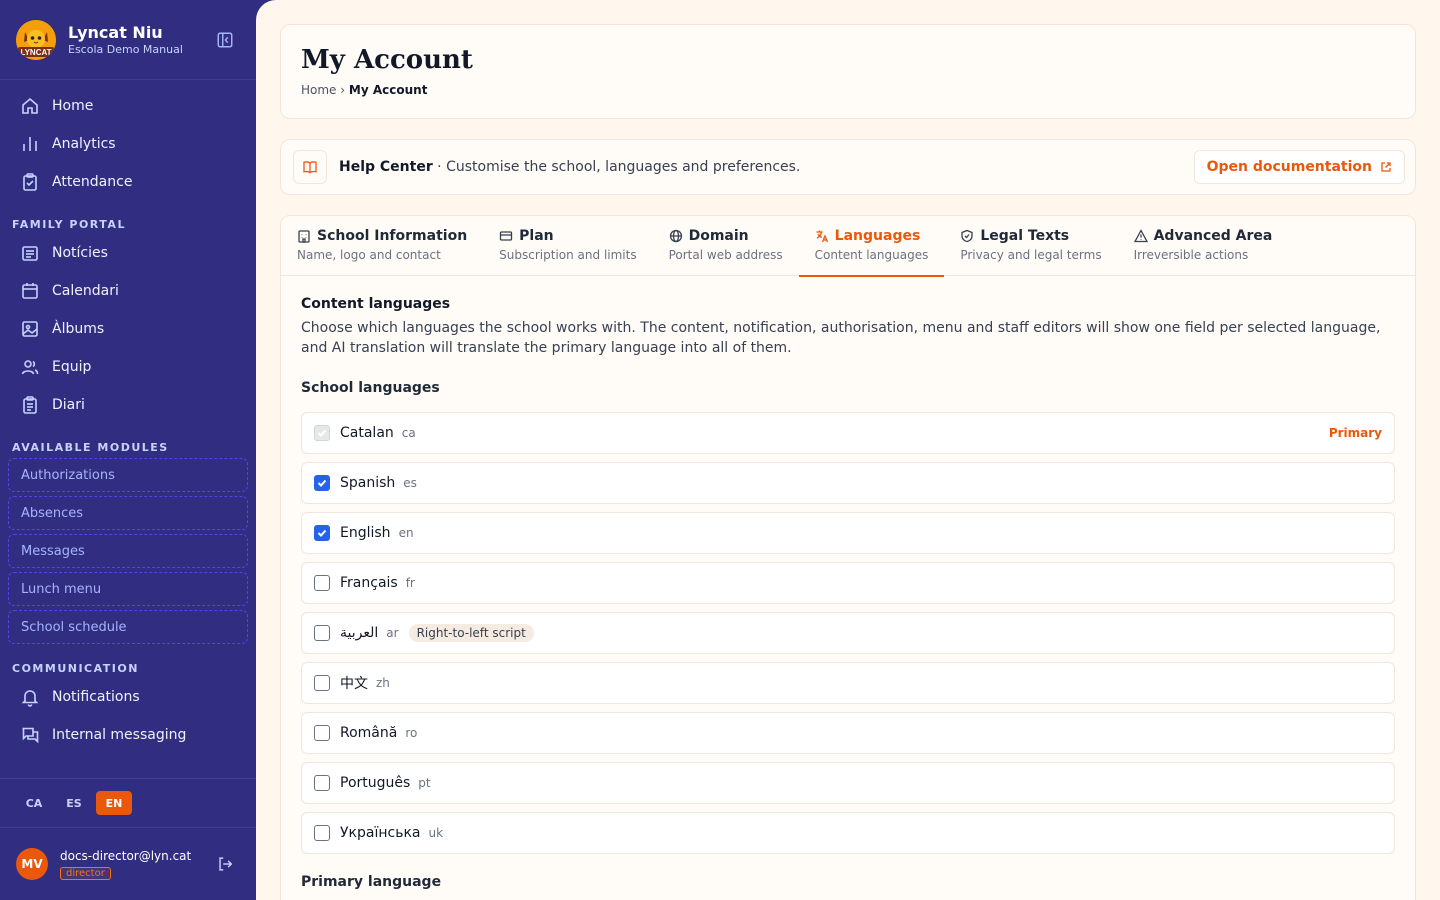 The image size is (1440, 900). I want to click on sidebar-item-diari: Diari, so click(128, 405).